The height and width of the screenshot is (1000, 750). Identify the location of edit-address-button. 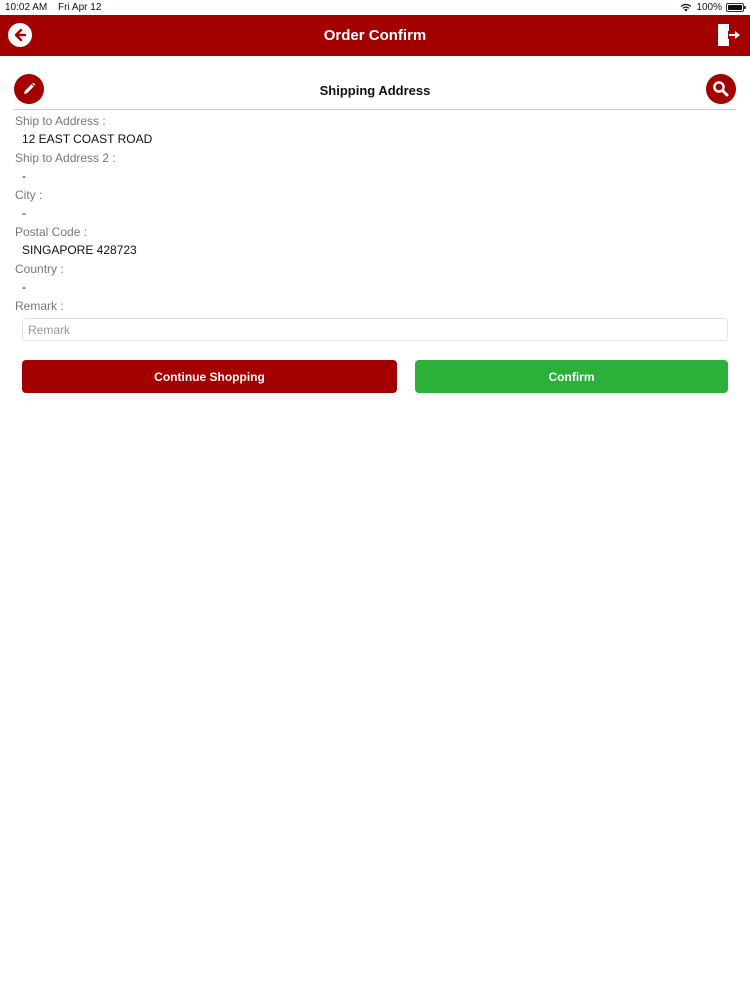
(29, 89).